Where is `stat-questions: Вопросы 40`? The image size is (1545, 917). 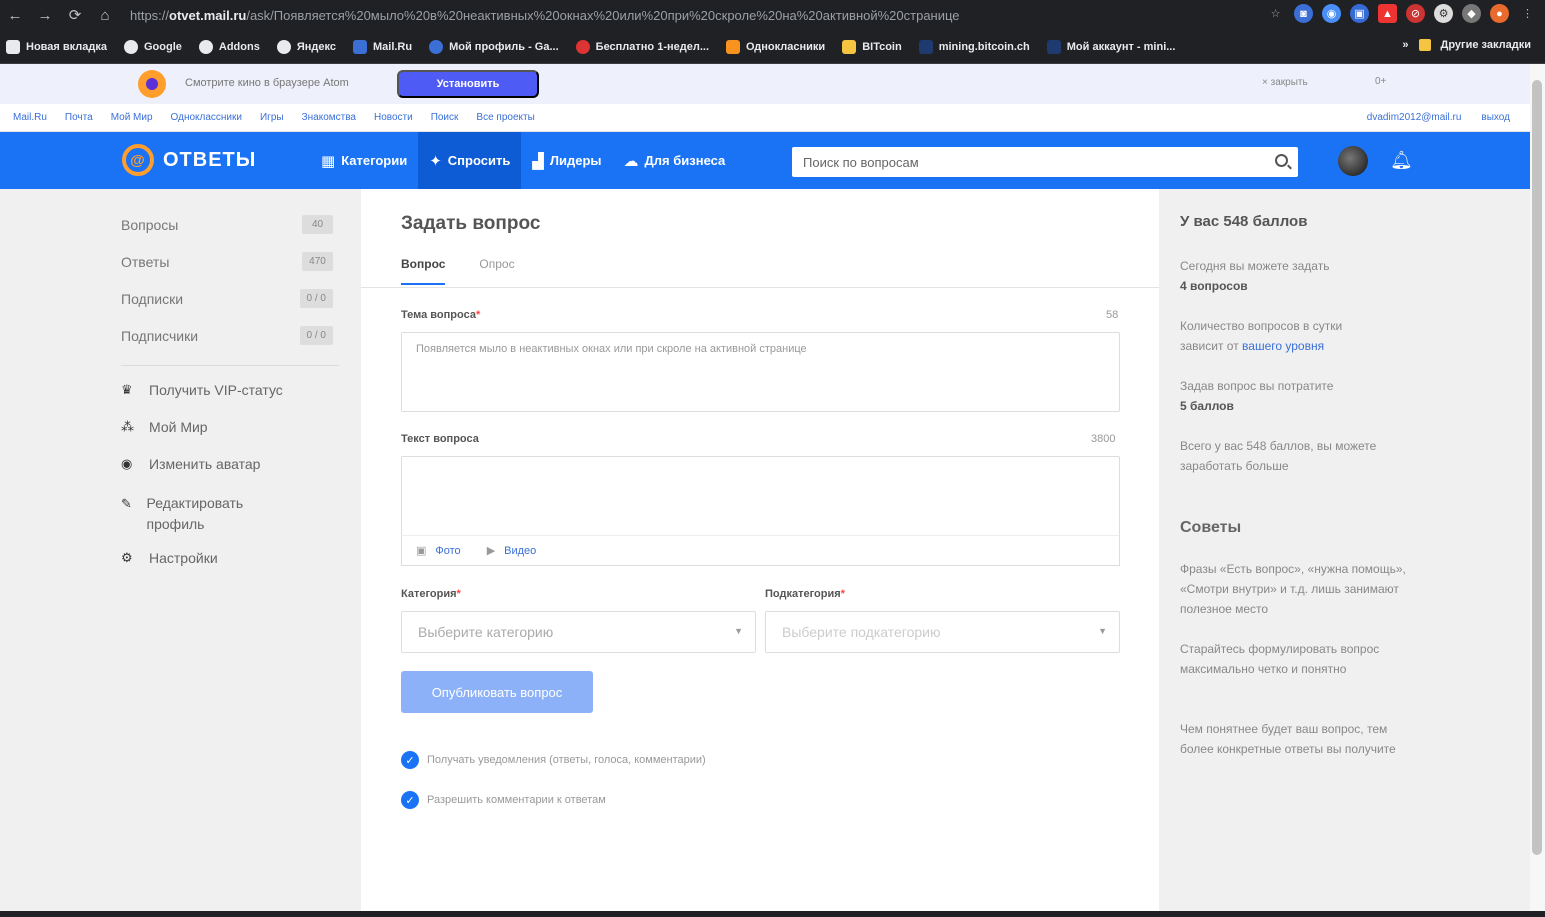 stat-questions: Вопросы 40 is located at coordinates (227, 224).